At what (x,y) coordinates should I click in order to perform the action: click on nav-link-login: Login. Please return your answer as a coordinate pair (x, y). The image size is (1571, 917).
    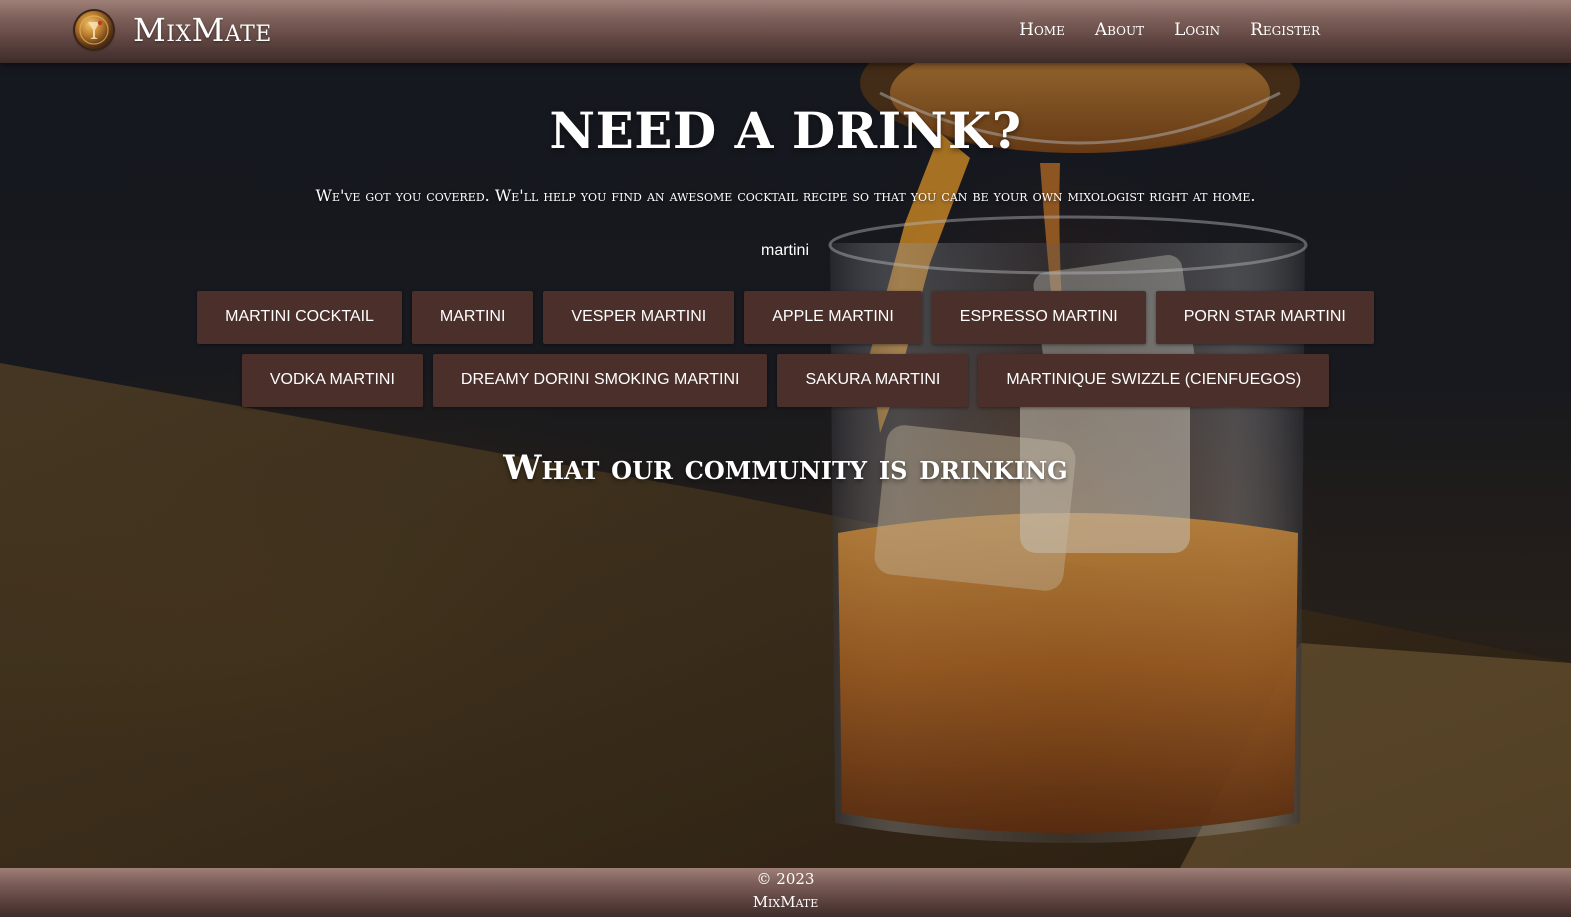
    Looking at the image, I should click on (1197, 30).